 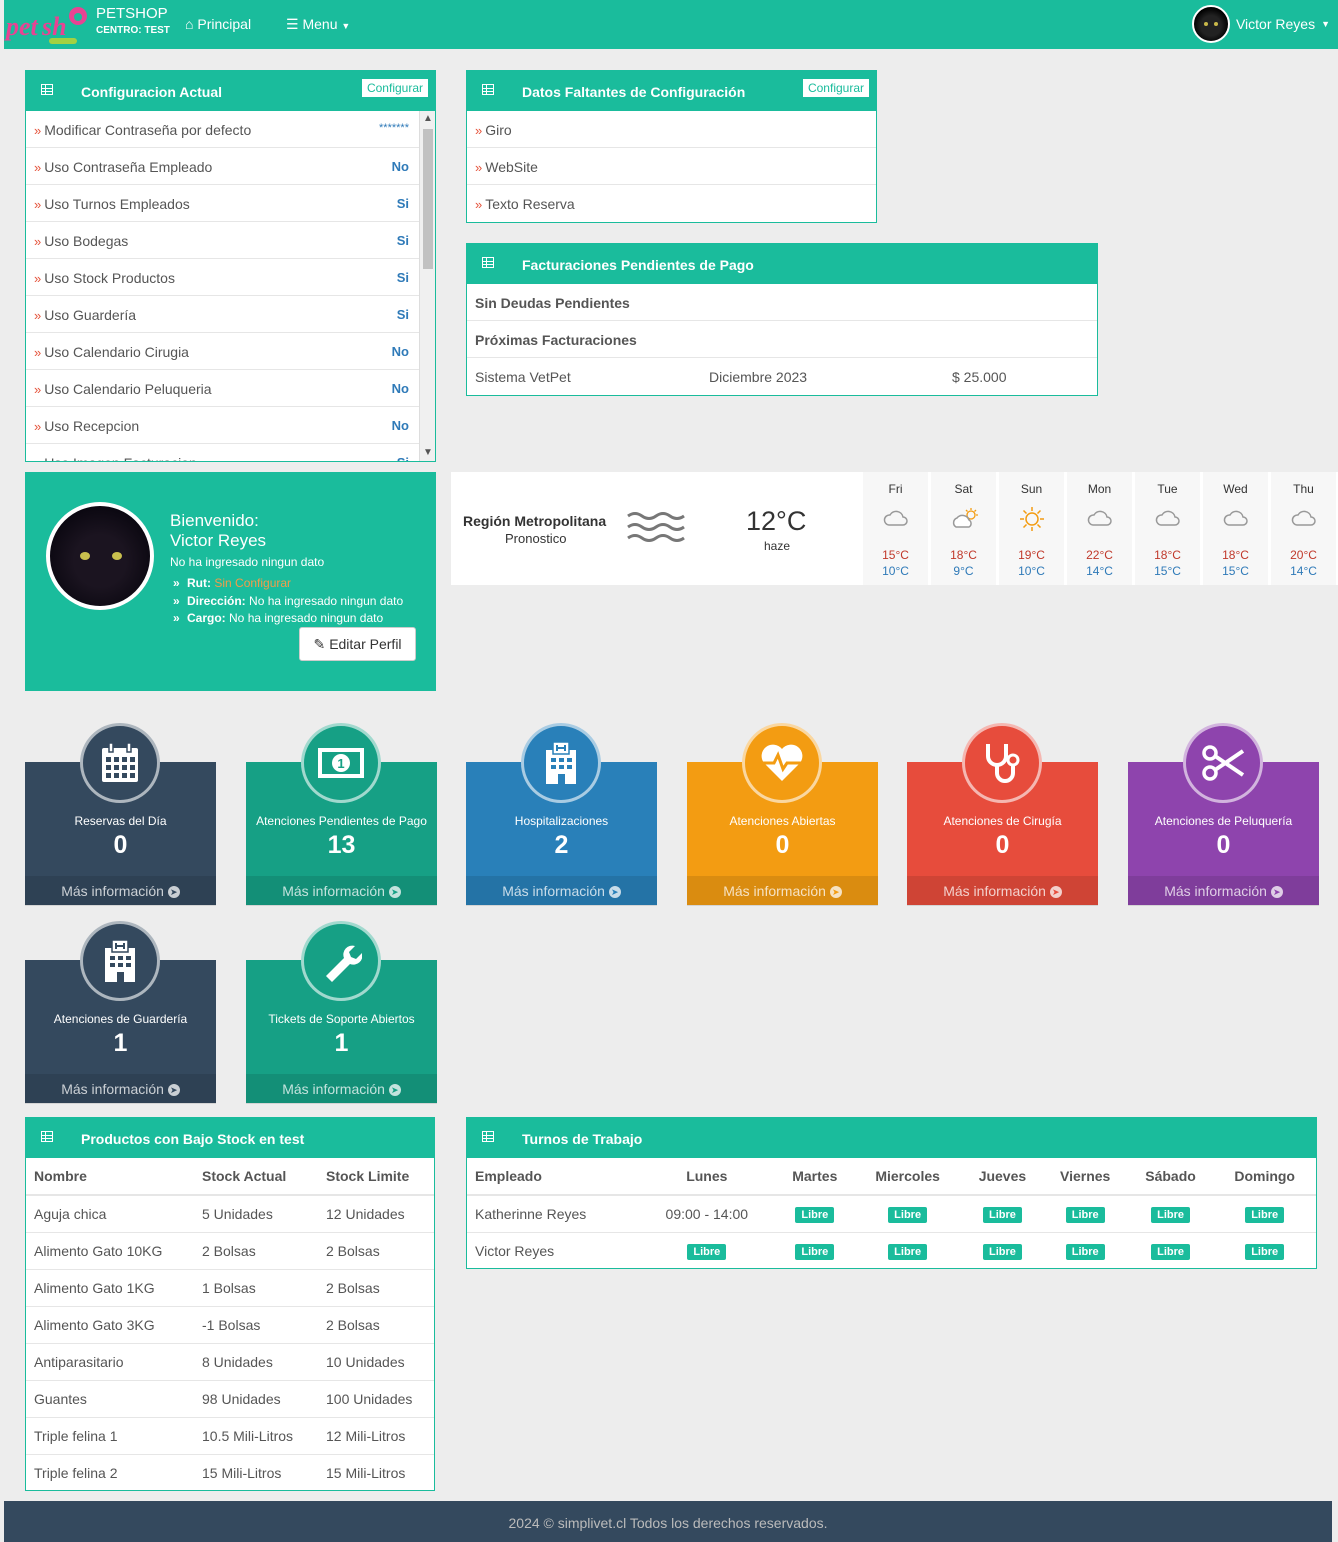 What do you see at coordinates (1002, 845) in the screenshot?
I see `stat-value: 0` at bounding box center [1002, 845].